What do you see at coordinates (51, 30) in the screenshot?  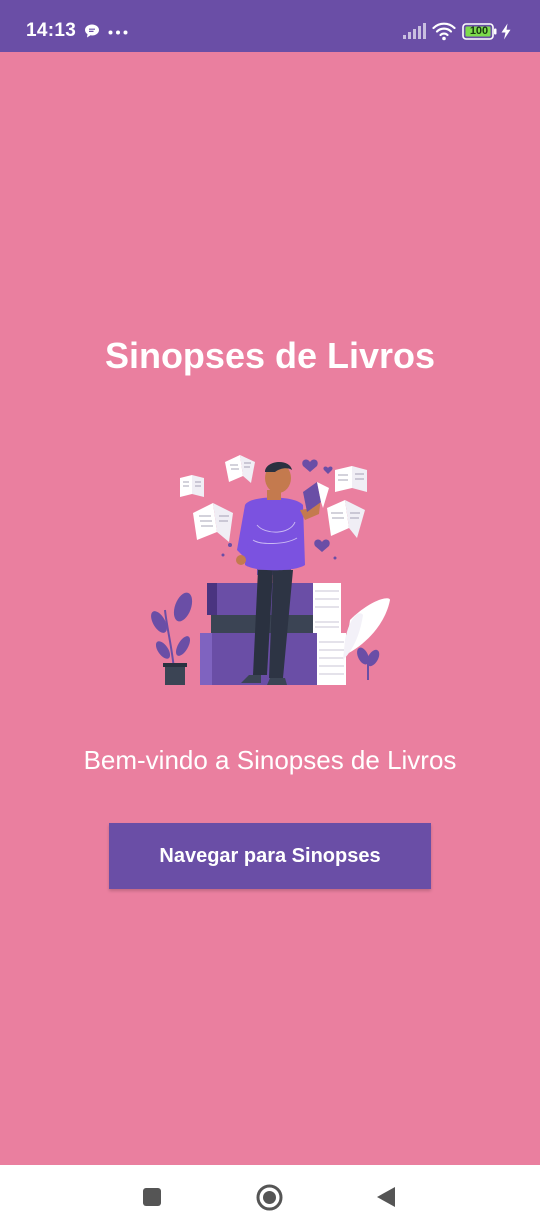 I see `status-time: 14:13` at bounding box center [51, 30].